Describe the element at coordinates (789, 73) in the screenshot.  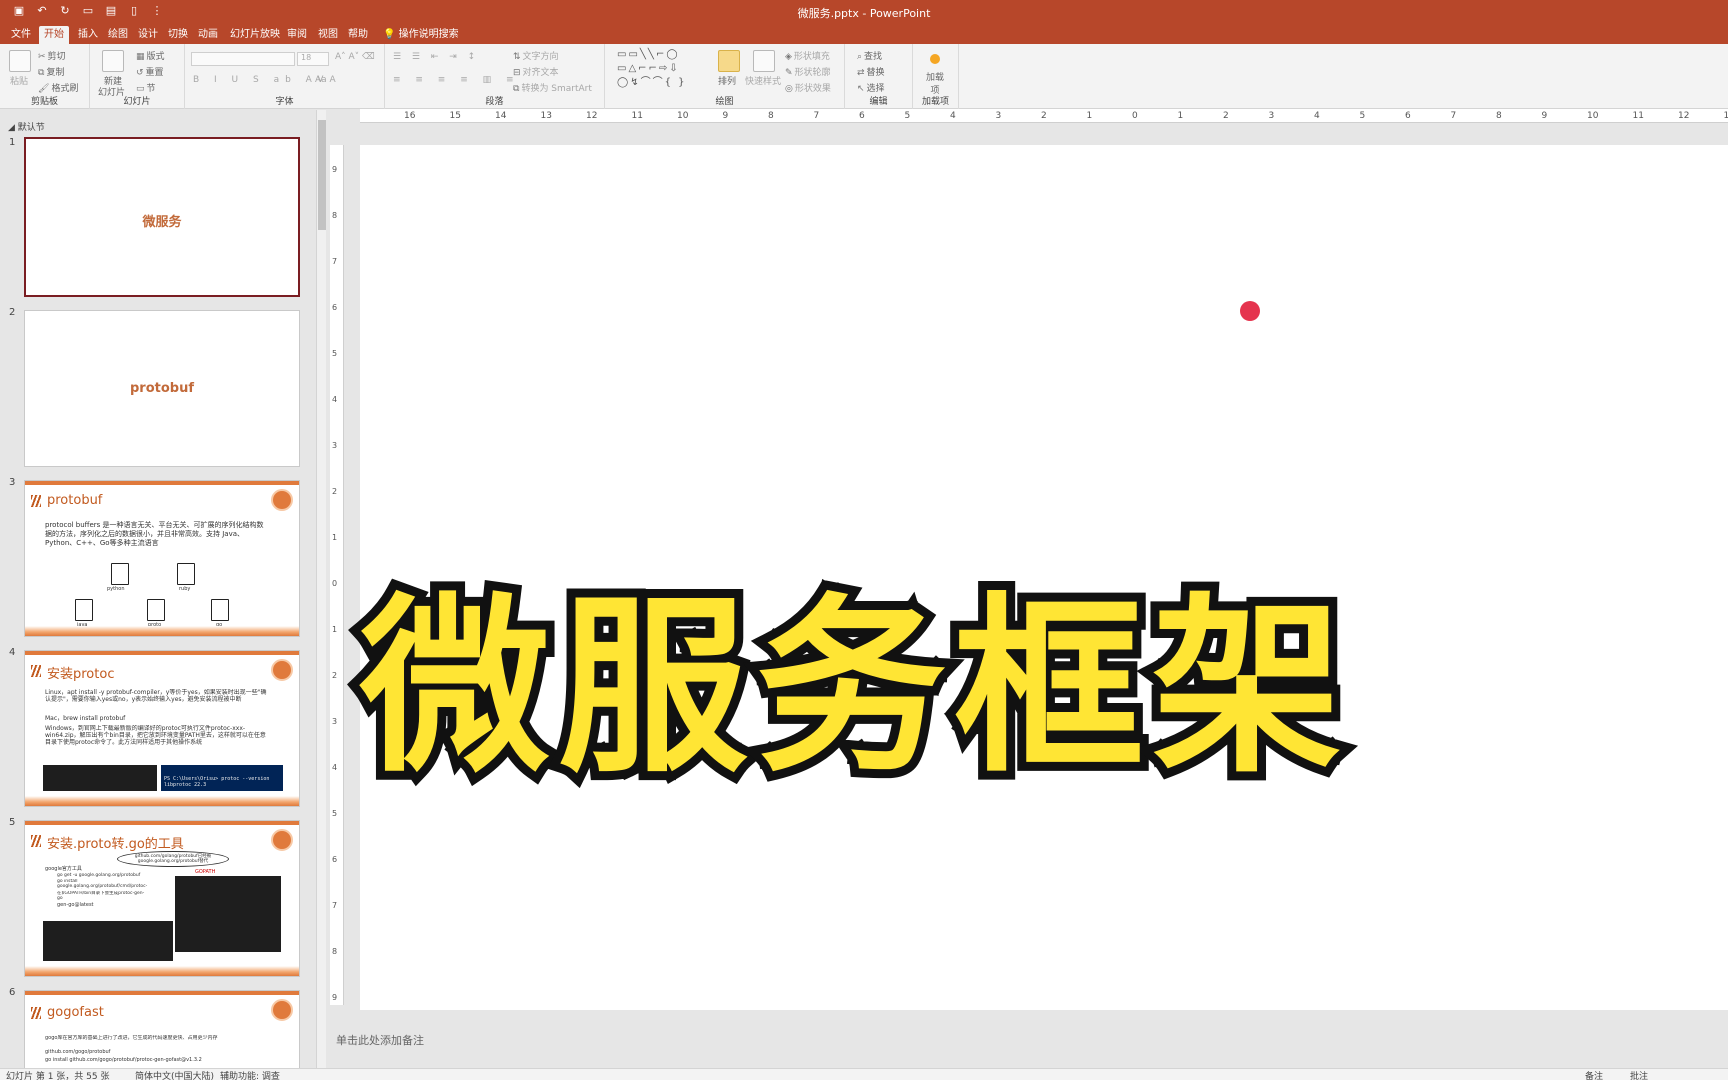
I see `outline-icon: ✎` at that location.